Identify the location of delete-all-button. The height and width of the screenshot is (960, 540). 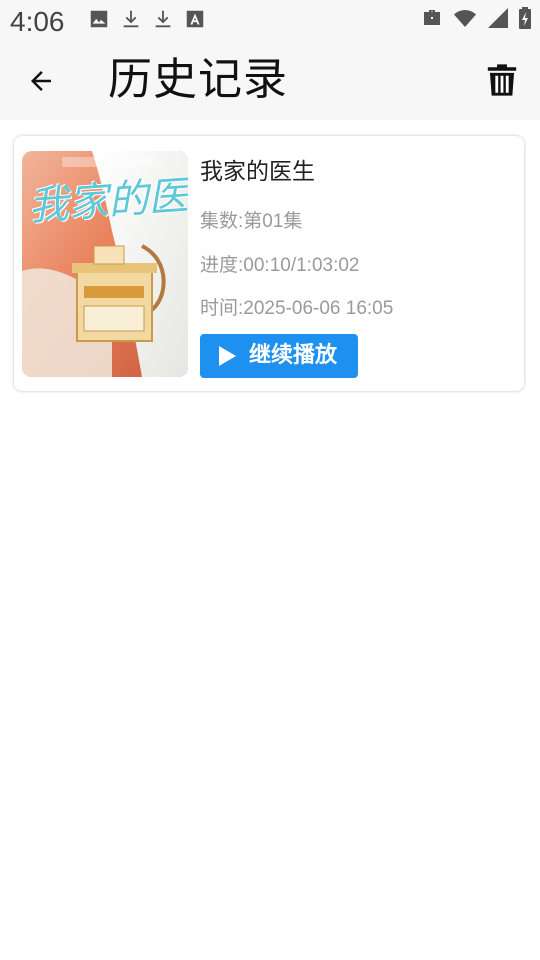
(502, 80).